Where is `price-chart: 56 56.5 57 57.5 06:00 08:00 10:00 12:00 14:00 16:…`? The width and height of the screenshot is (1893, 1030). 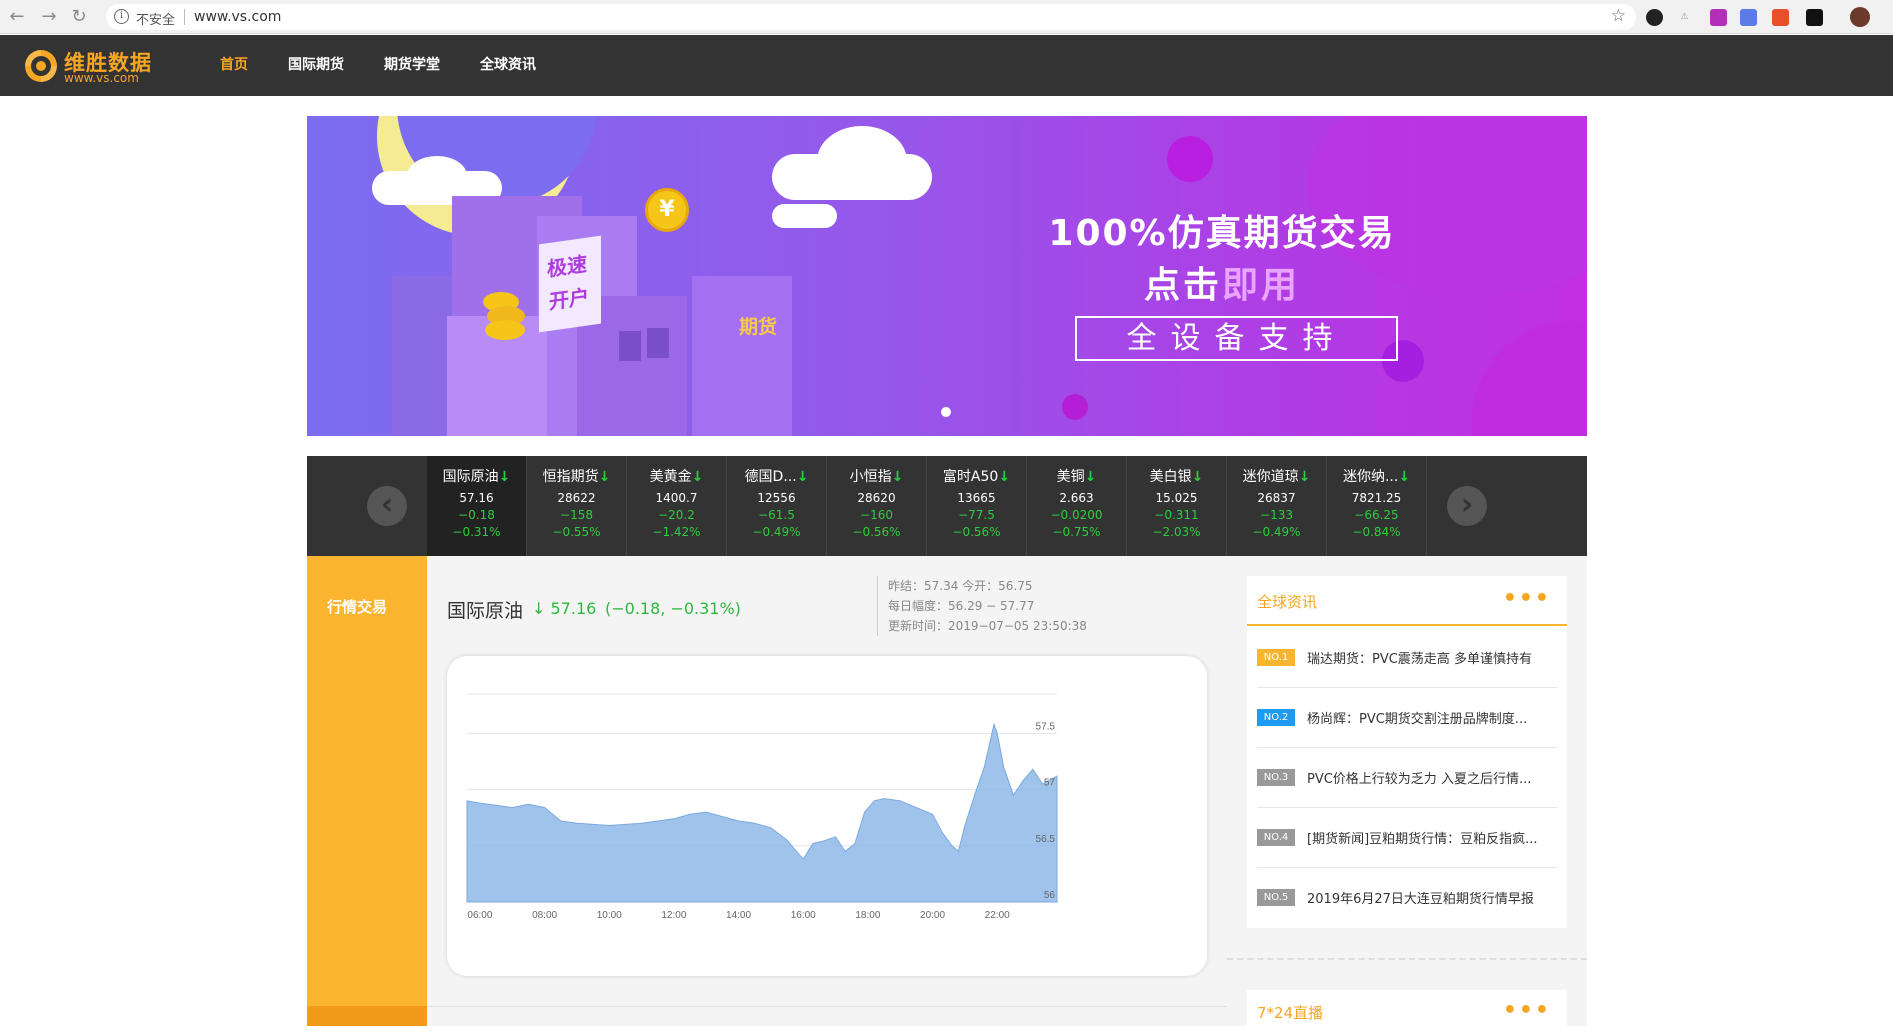 price-chart: 56 56.5 57 57.5 06:00 08:00 10:00 12:00 14:00 16:… is located at coordinates (827, 816).